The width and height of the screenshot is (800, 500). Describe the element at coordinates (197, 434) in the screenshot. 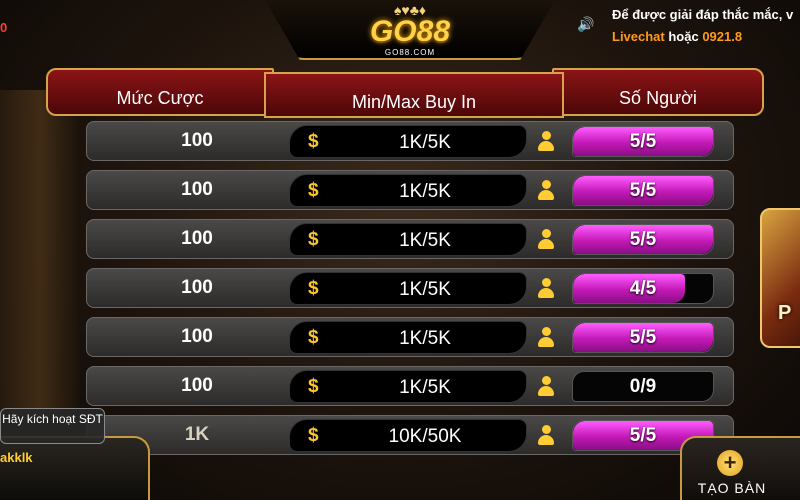

I see `row-stake: 1K` at that location.